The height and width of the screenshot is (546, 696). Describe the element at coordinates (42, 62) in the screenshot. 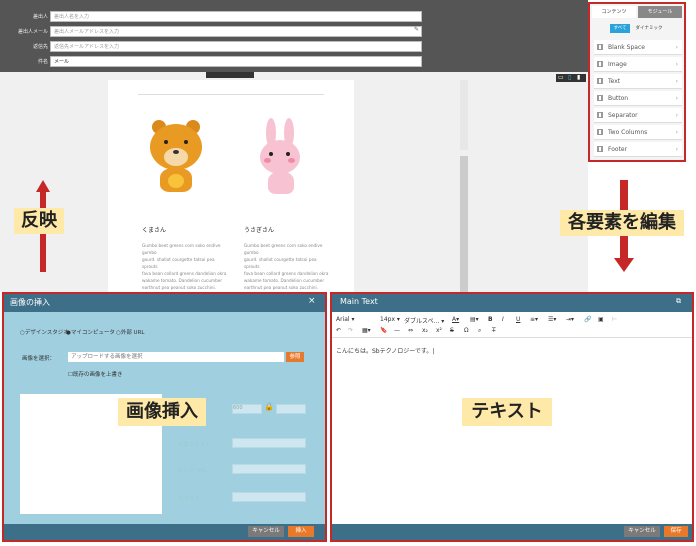

I see `subject-label: 件名` at that location.